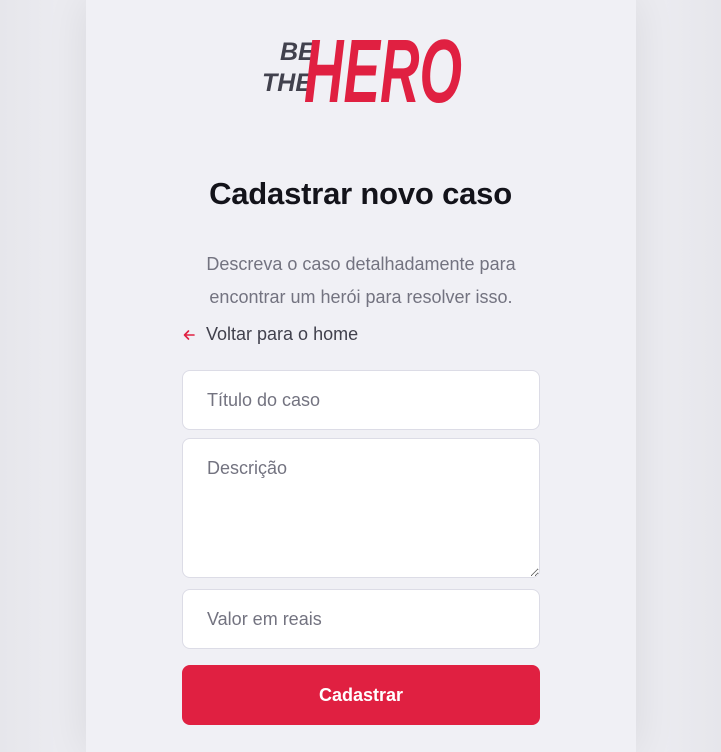  I want to click on register-button: Cadastrar, so click(361, 695).